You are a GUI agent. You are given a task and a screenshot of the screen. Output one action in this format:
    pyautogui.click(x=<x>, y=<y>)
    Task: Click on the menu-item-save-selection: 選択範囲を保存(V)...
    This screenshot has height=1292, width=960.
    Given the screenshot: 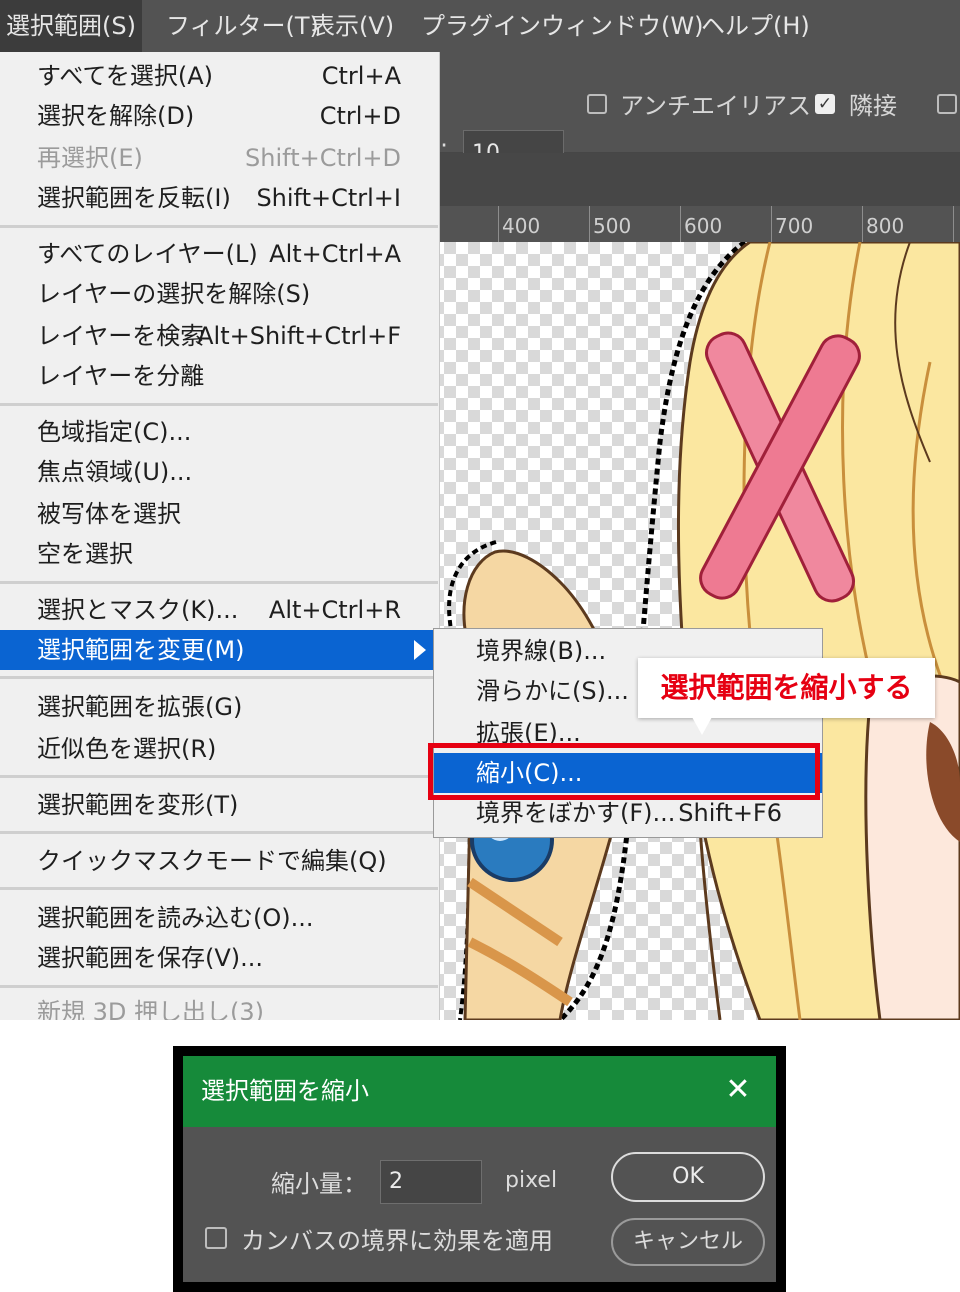 What is the action you would take?
    pyautogui.click(x=219, y=958)
    